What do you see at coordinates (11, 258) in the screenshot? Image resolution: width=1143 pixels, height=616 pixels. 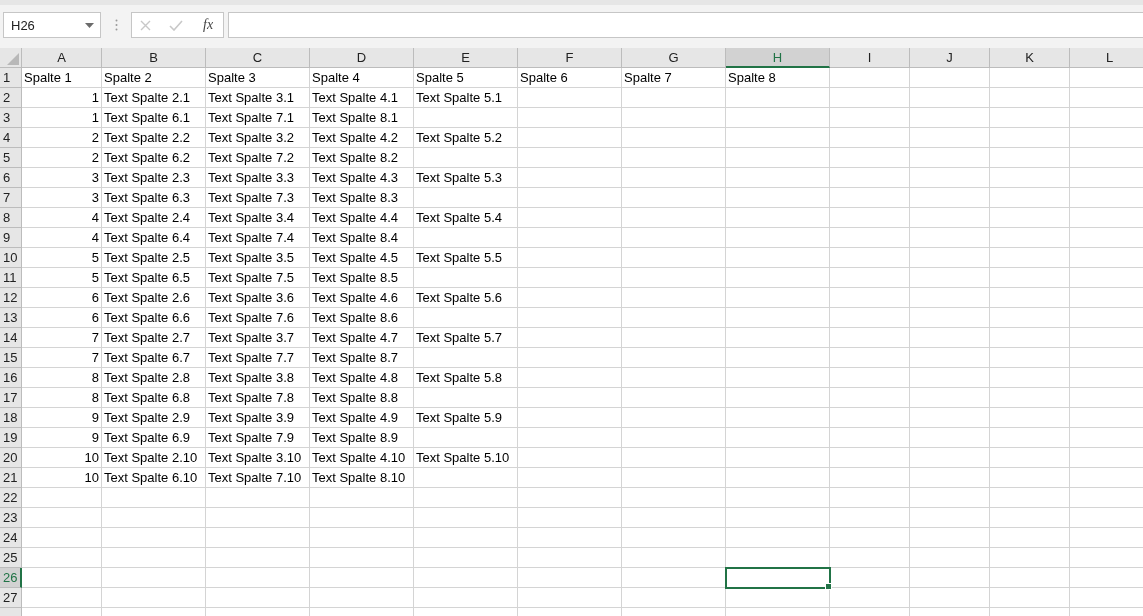 I see `row-header: 10` at bounding box center [11, 258].